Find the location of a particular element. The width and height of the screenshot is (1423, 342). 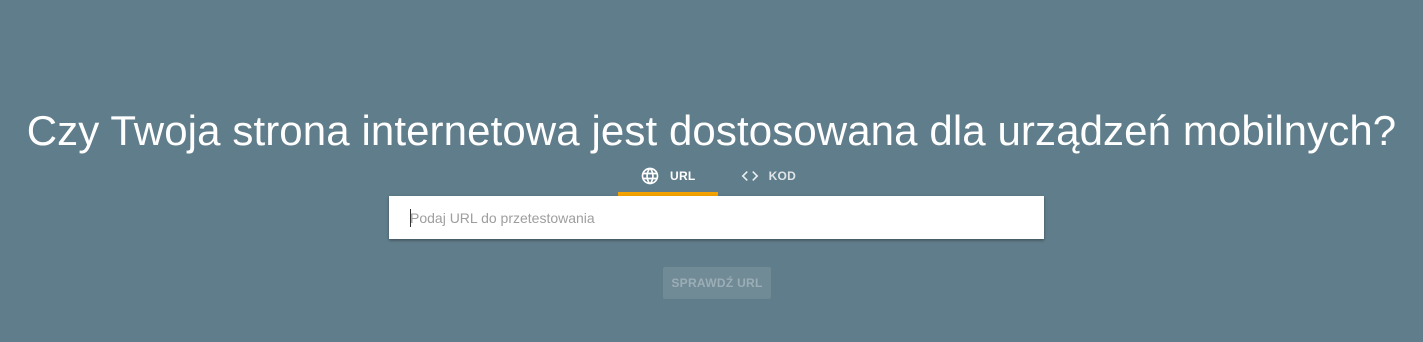

url-input is located at coordinates (716, 217).